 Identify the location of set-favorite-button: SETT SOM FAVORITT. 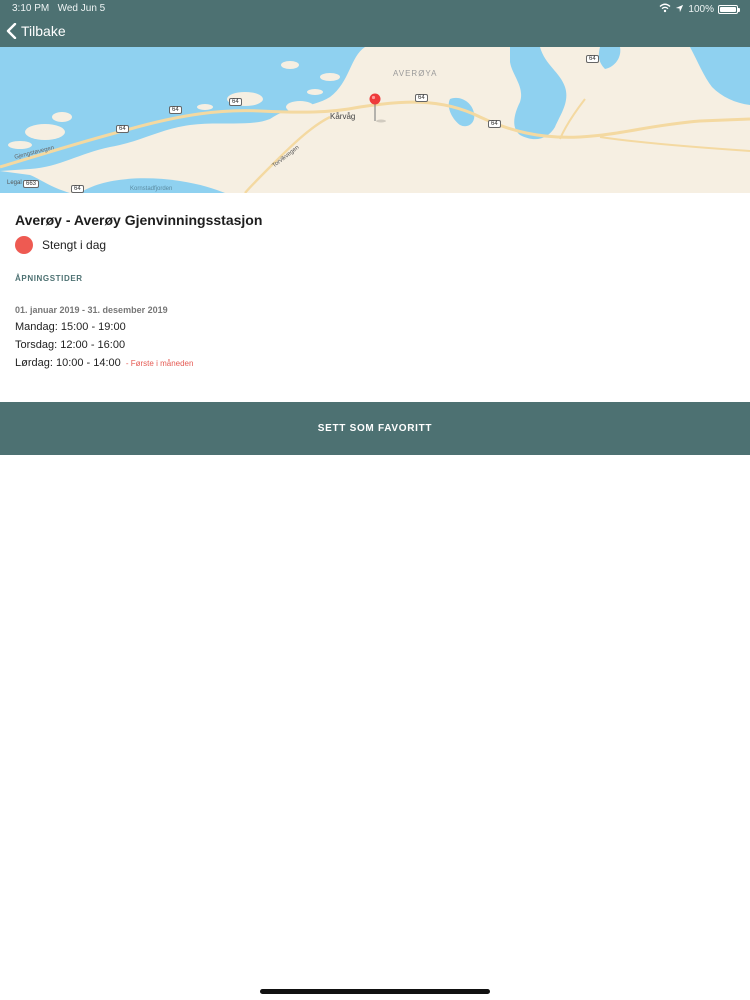
(375, 428).